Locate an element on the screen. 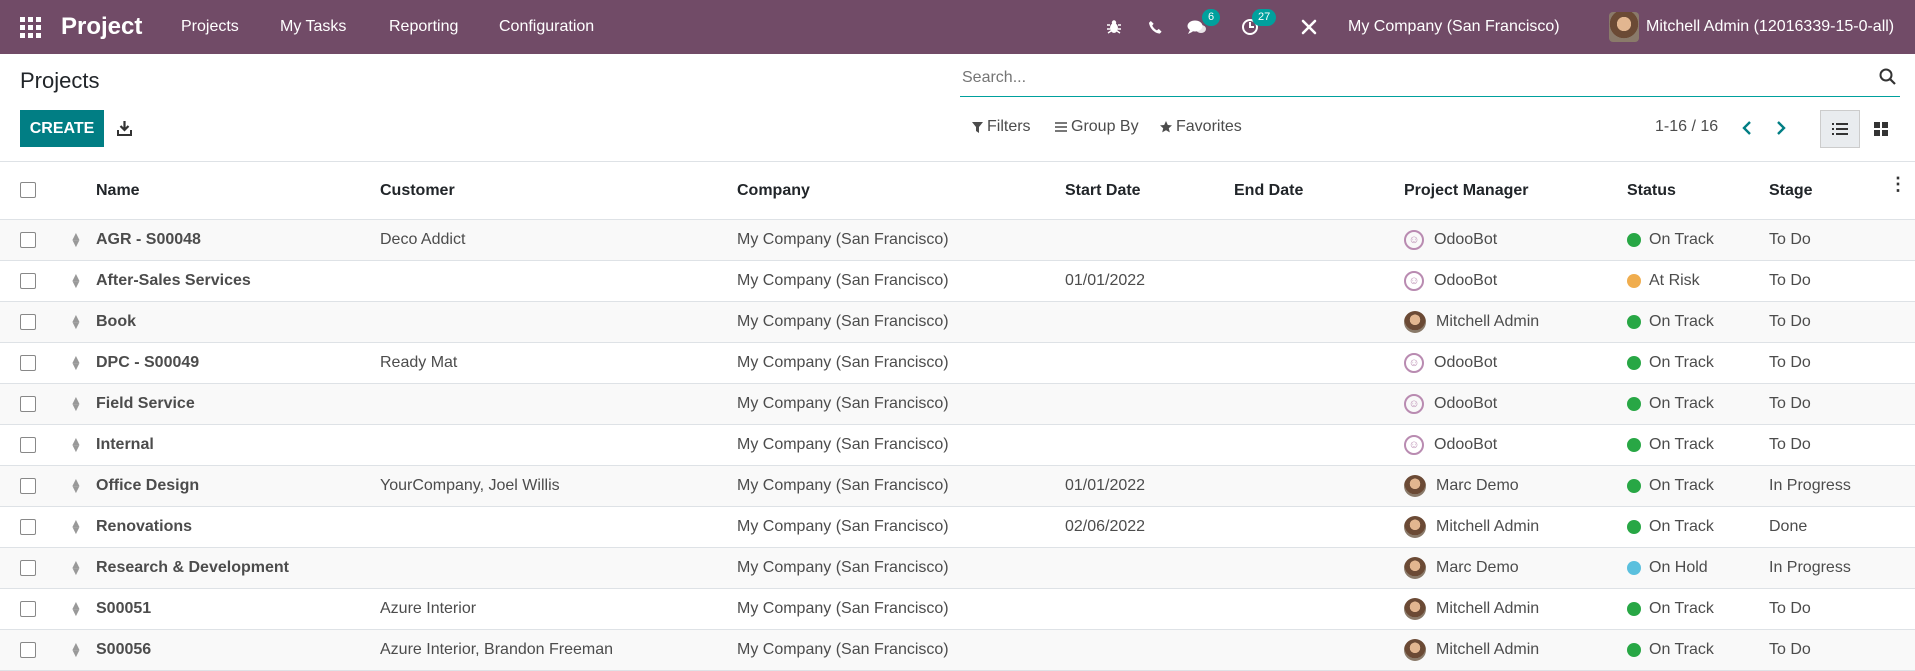  menu-projects: Projects is located at coordinates (210, 27).